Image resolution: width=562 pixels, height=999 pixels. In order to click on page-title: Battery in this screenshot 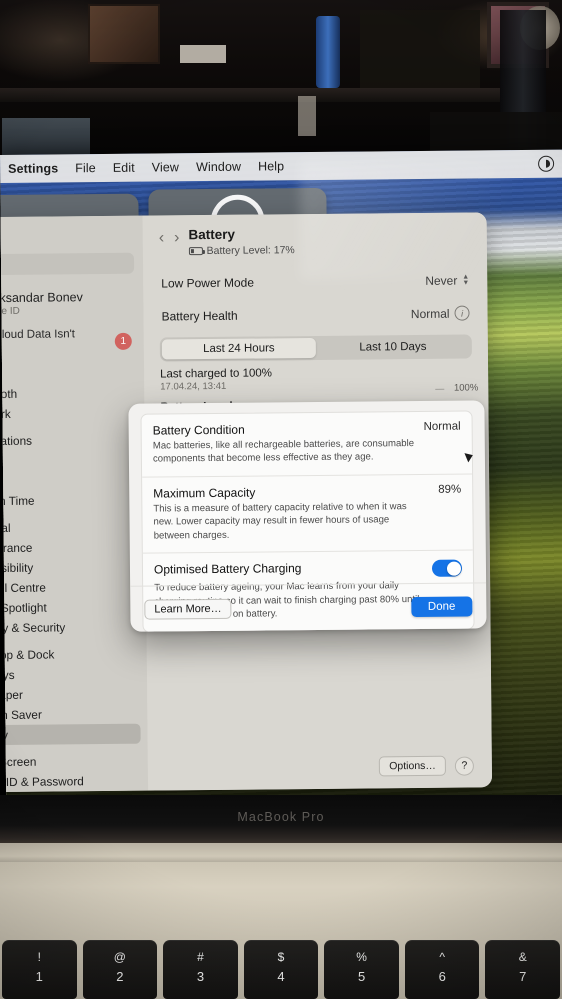, I will do `click(212, 234)`.